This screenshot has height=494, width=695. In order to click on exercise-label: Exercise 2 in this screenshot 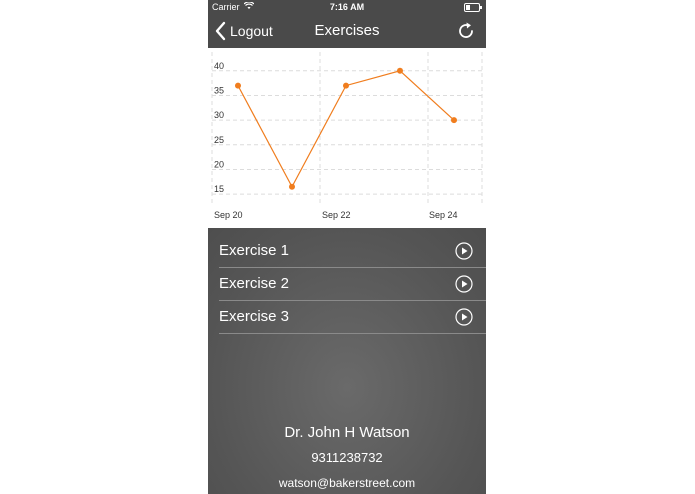, I will do `click(254, 283)`.